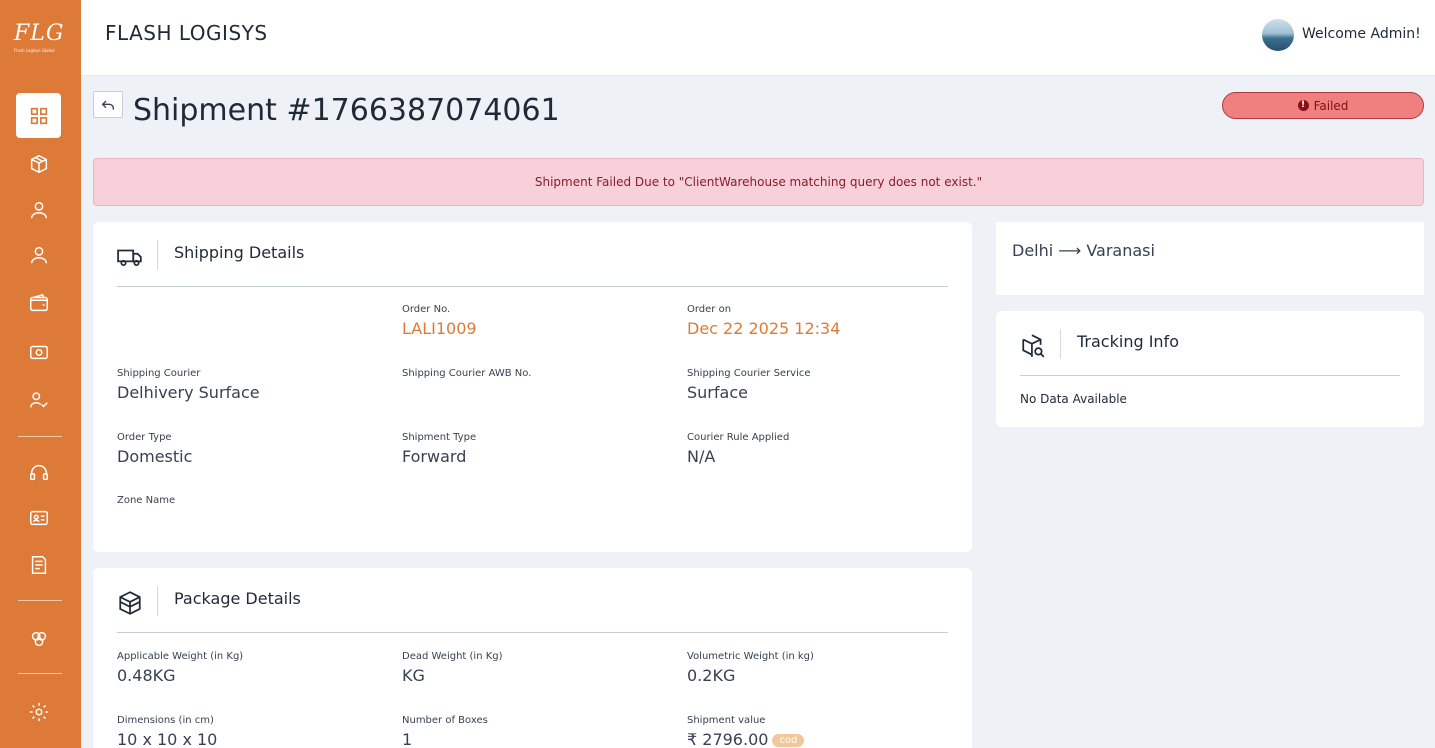  Describe the element at coordinates (467, 373) in the screenshot. I see `awb-field: Shipping Courier AWB No.` at that location.